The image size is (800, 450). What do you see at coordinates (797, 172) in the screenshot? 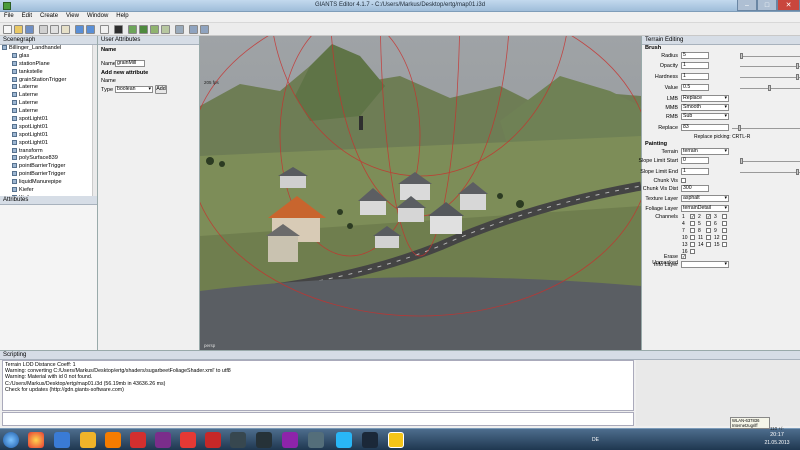
I see `slope-end-knob` at bounding box center [797, 172].